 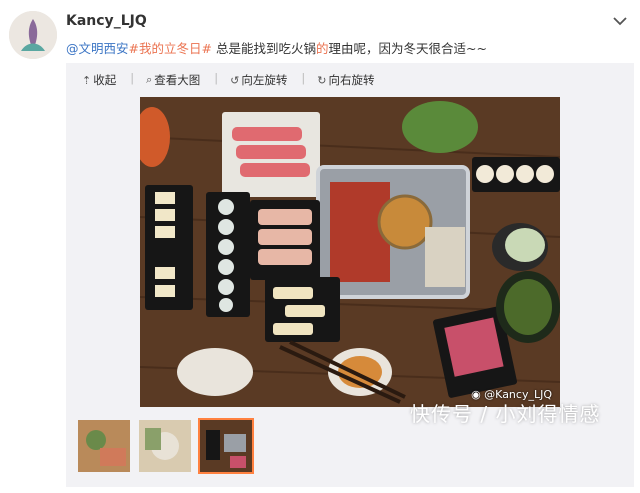 What do you see at coordinates (345, 80) in the screenshot?
I see `rotate-right-button: ↻ 向右旋转` at bounding box center [345, 80].